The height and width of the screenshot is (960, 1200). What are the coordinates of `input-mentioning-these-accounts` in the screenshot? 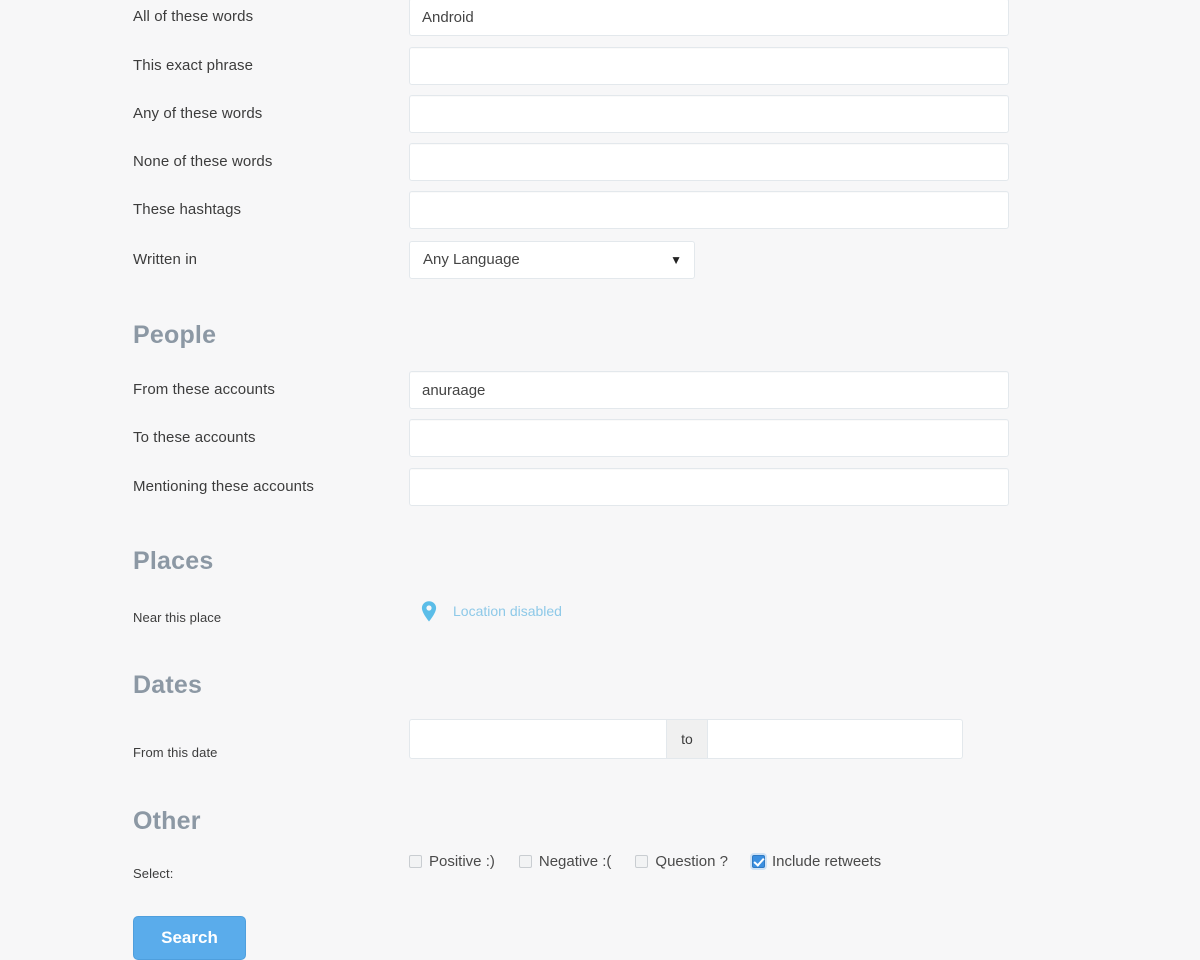 It's located at (709, 487).